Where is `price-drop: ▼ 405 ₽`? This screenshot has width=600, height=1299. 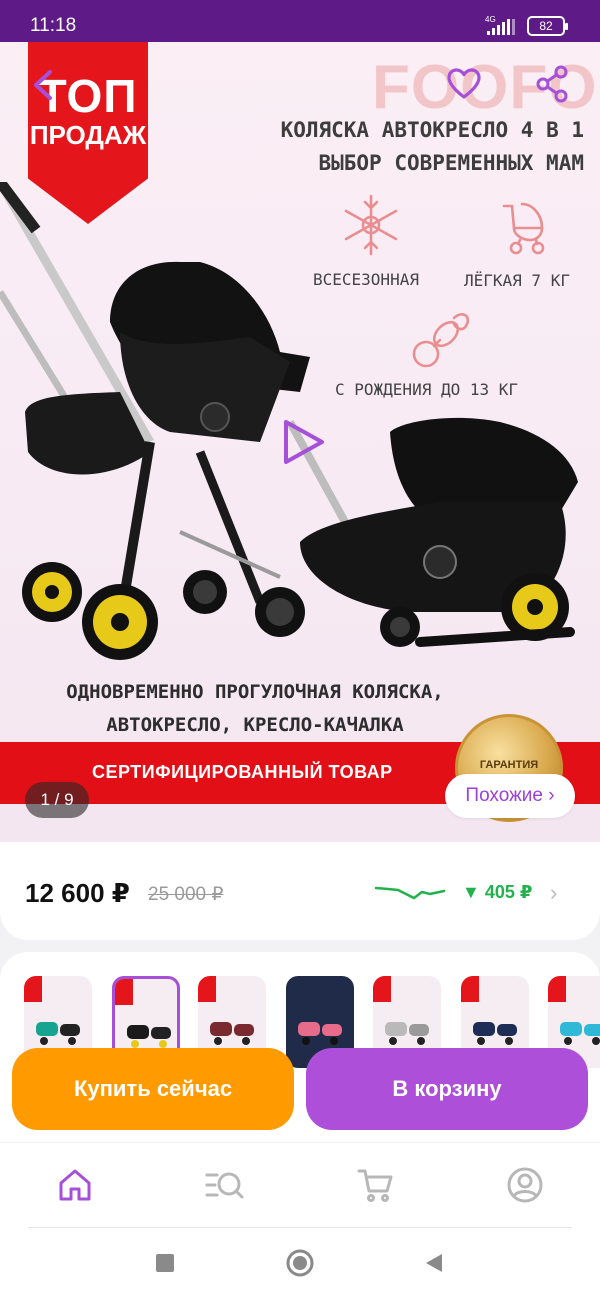
price-drop: ▼ 405 ₽ is located at coordinates (497, 892).